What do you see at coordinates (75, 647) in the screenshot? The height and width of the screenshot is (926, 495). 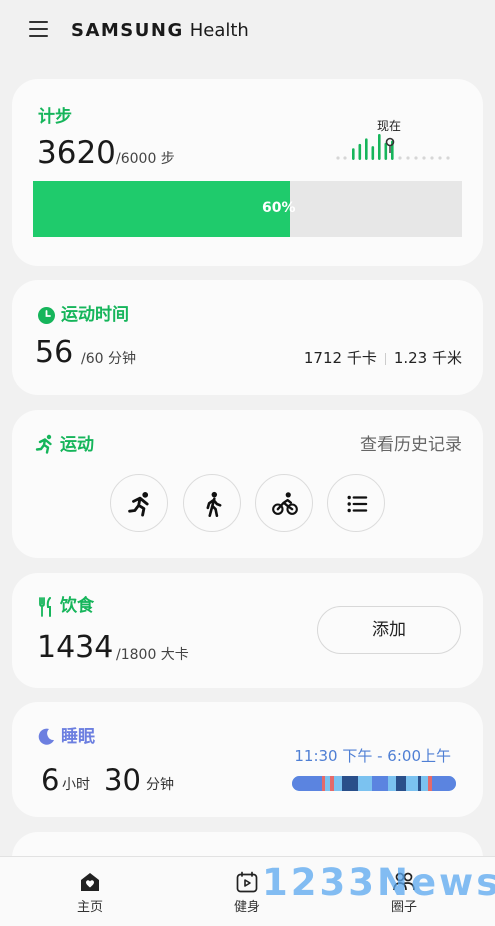 I see `food-value: 1434` at bounding box center [75, 647].